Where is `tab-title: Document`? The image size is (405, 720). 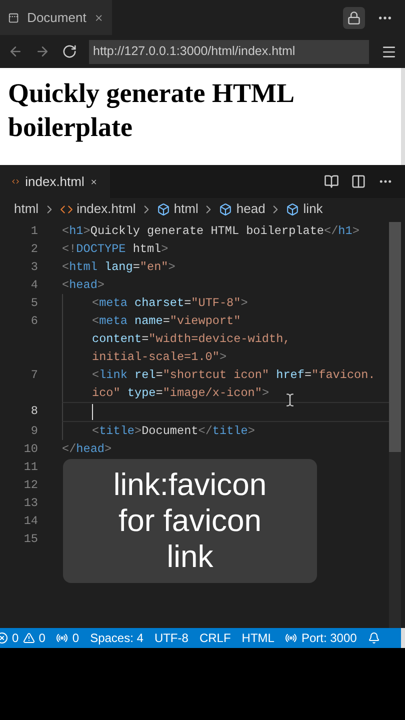
tab-title: Document is located at coordinates (56, 17).